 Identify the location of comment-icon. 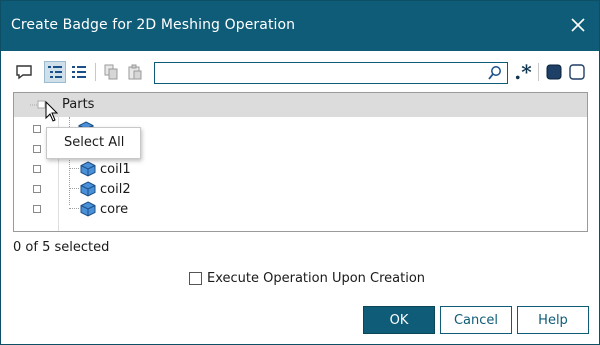
(24, 72).